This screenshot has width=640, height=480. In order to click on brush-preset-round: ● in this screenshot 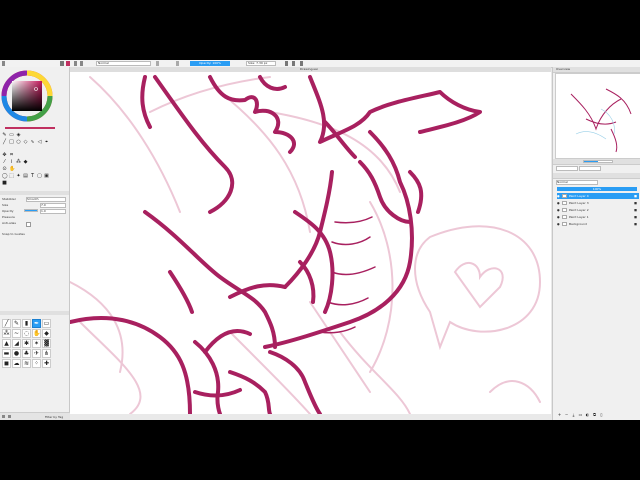, I will do `click(16, 353)`.